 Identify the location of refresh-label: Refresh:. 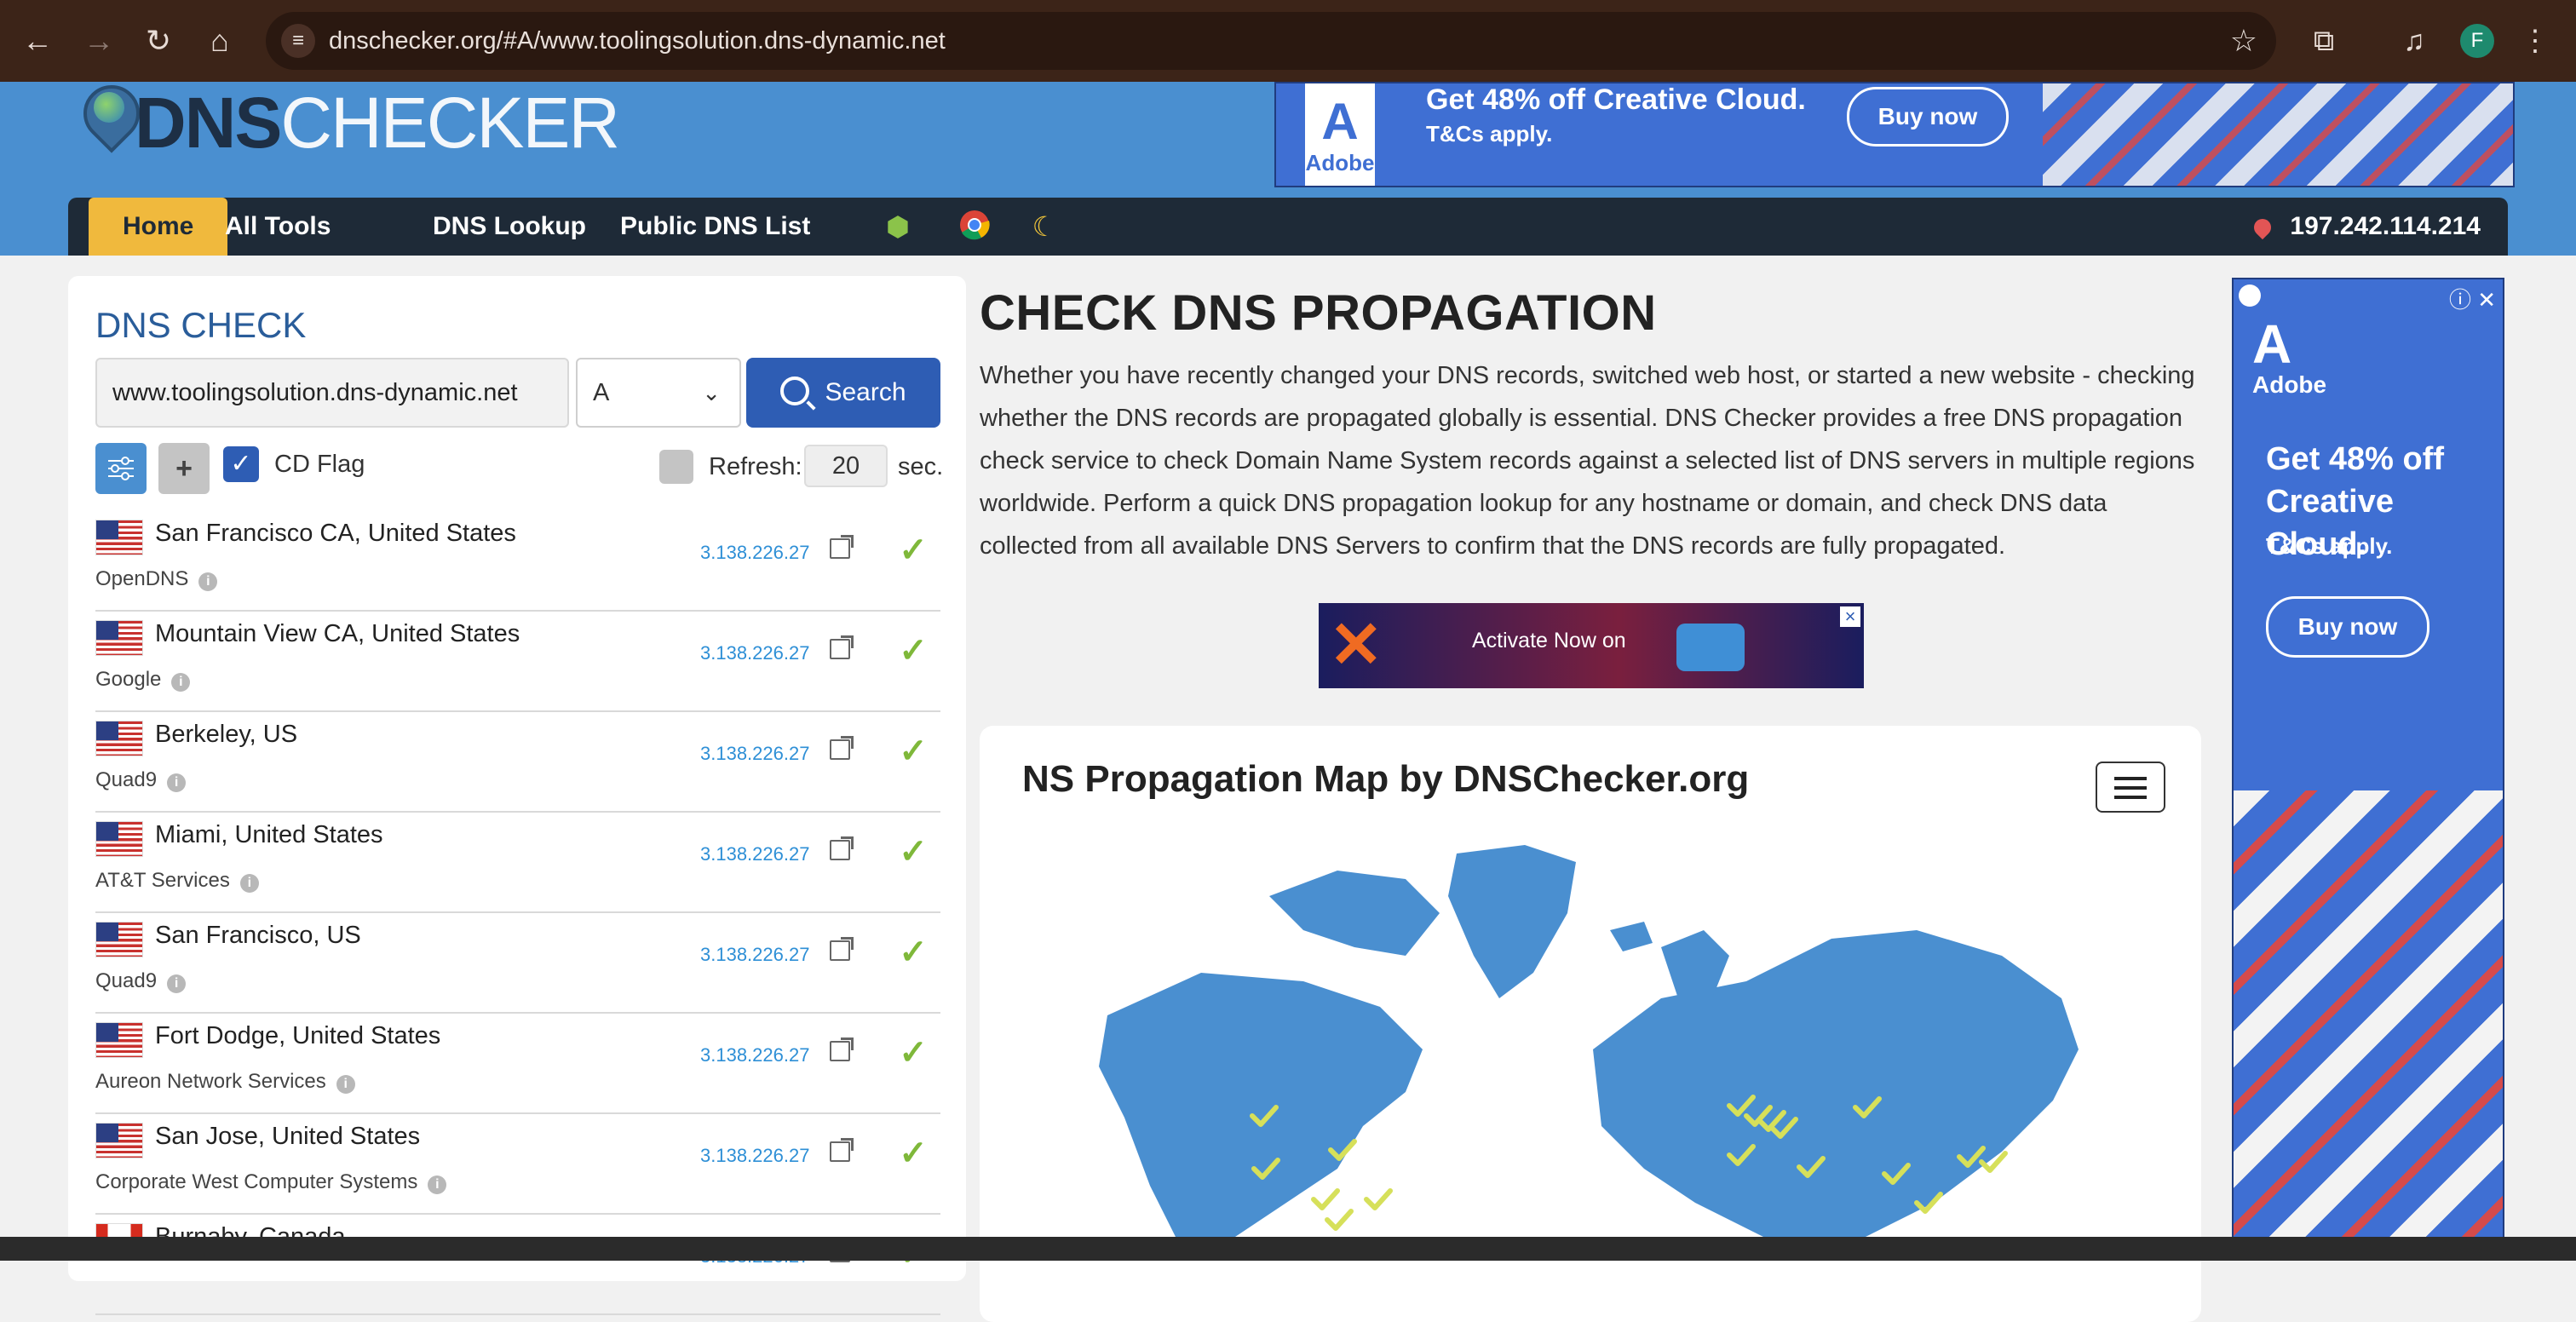
(755, 466).